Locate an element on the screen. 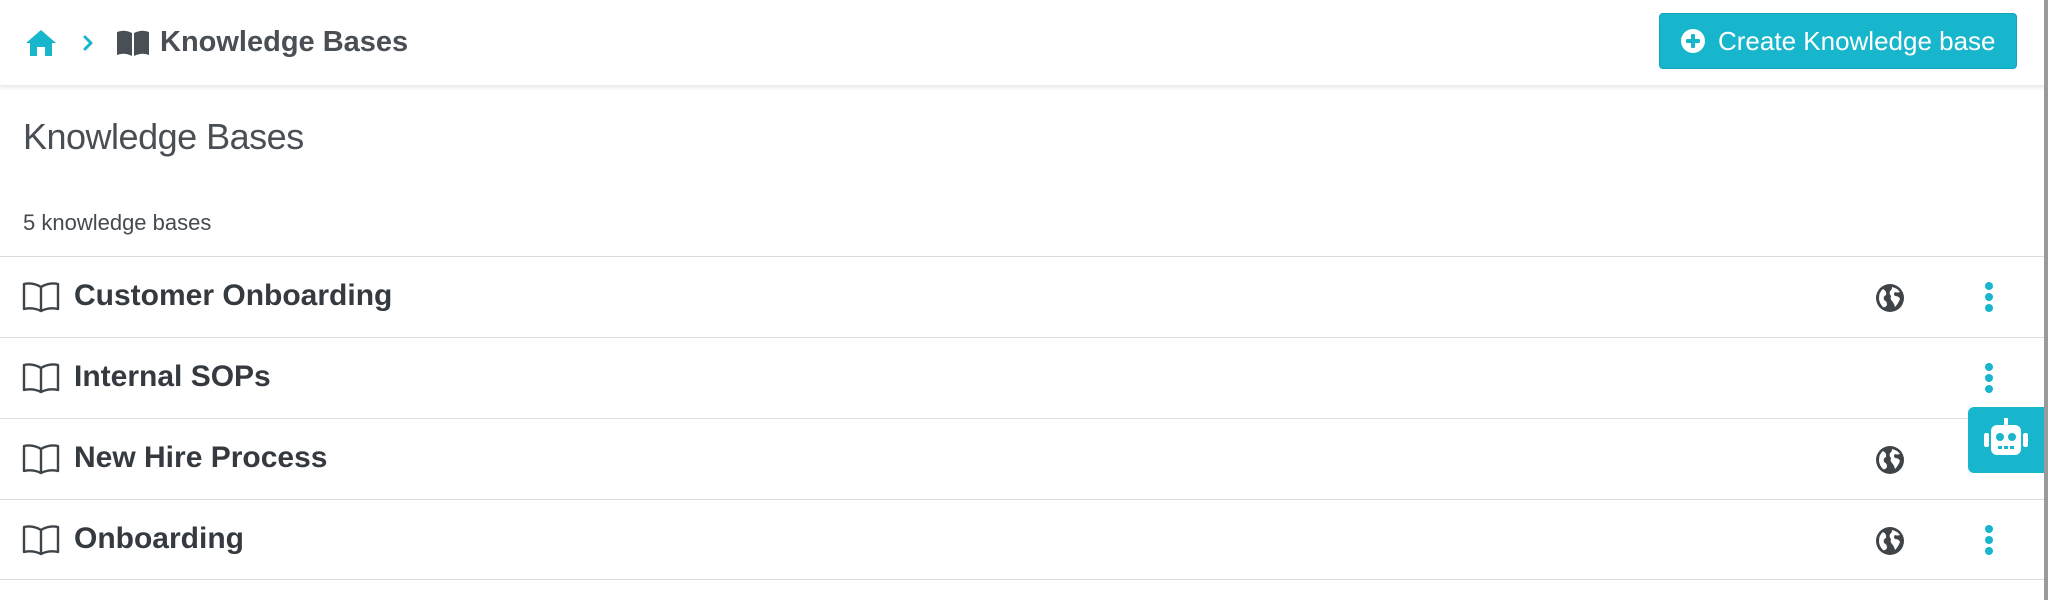 The width and height of the screenshot is (2048, 600). knowledge-base-count: 5 knowledge bases is located at coordinates (117, 222).